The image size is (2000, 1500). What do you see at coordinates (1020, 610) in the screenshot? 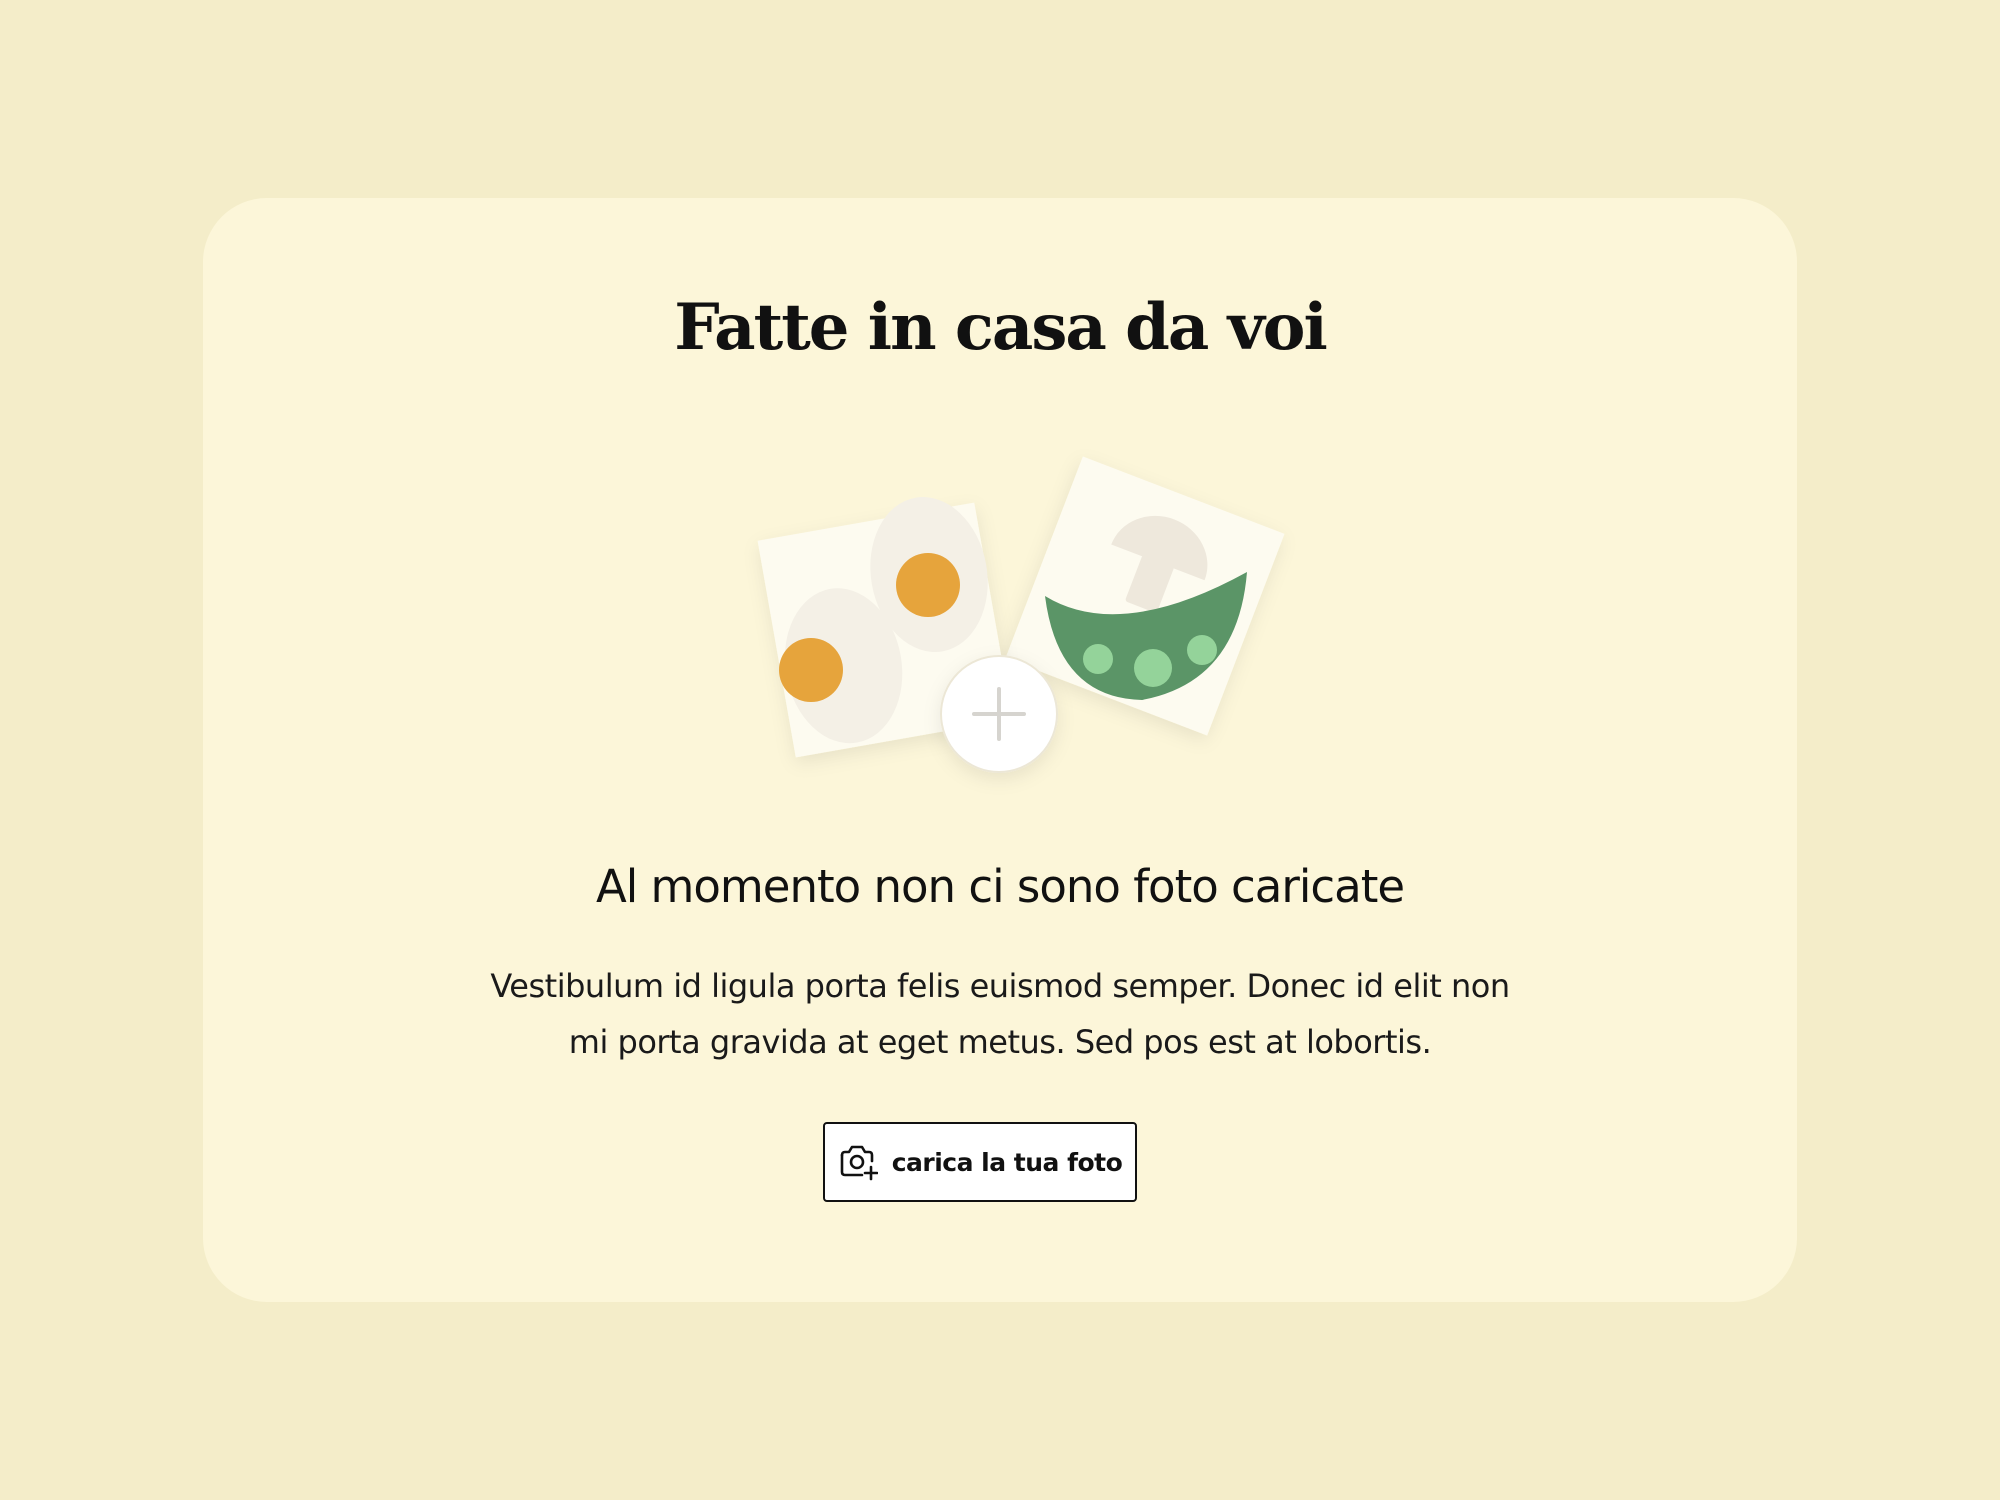
I see `empty-photos-illustration` at bounding box center [1020, 610].